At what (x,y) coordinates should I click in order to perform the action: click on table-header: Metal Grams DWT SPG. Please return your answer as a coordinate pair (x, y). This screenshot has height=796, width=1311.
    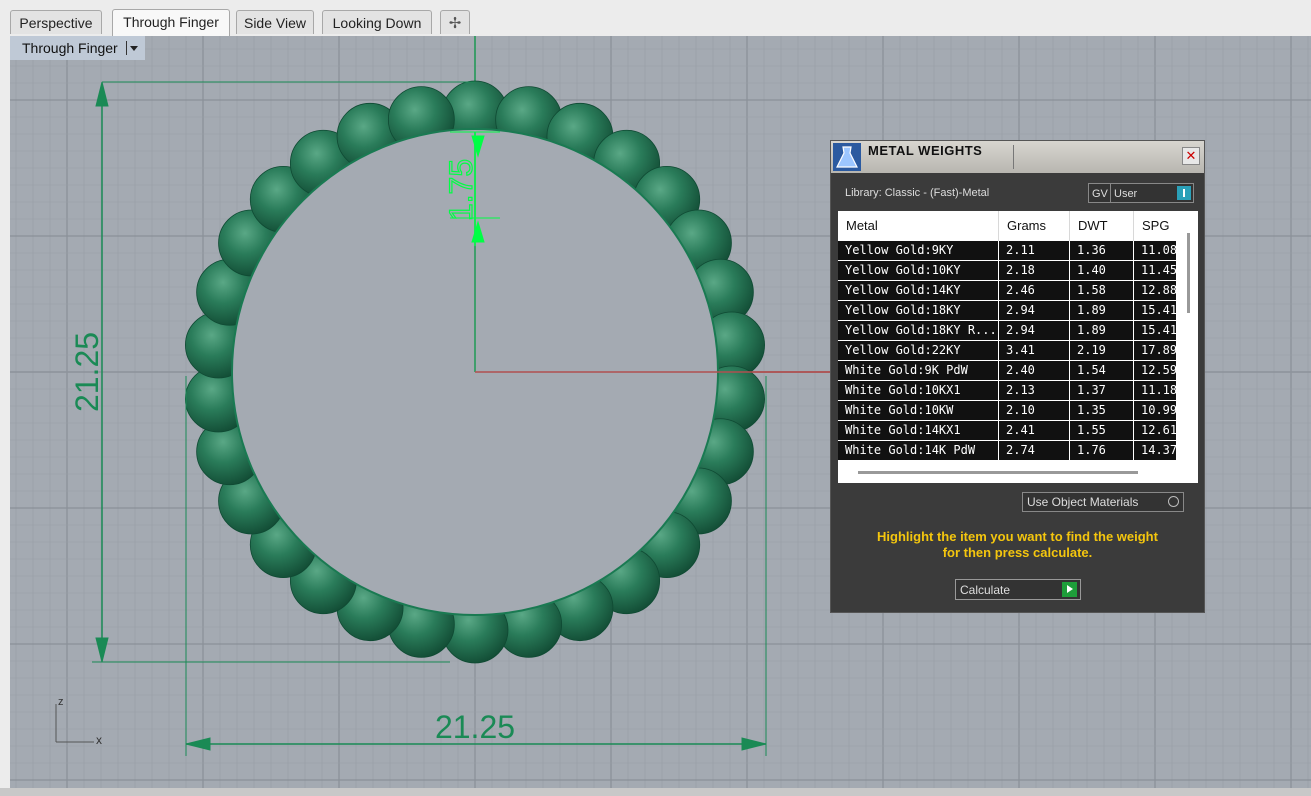
    Looking at the image, I should click on (1018, 226).